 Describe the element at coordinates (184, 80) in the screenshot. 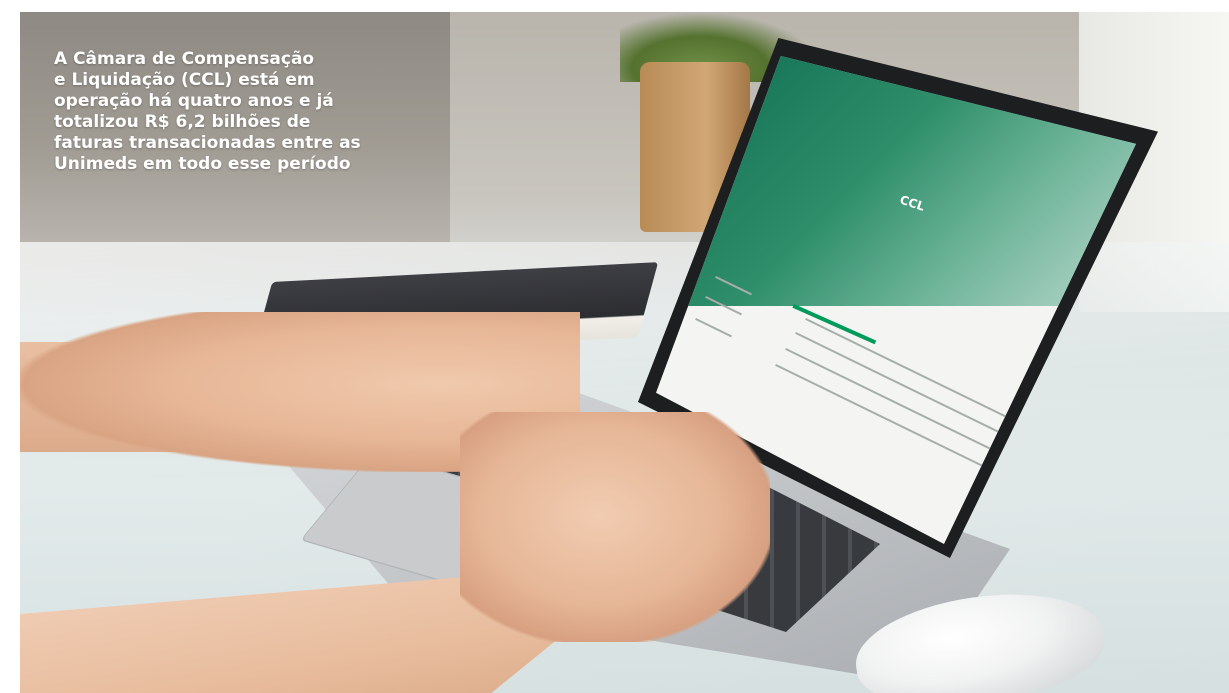

I see `caption-line: e Liquidação (CCL) está em` at that location.